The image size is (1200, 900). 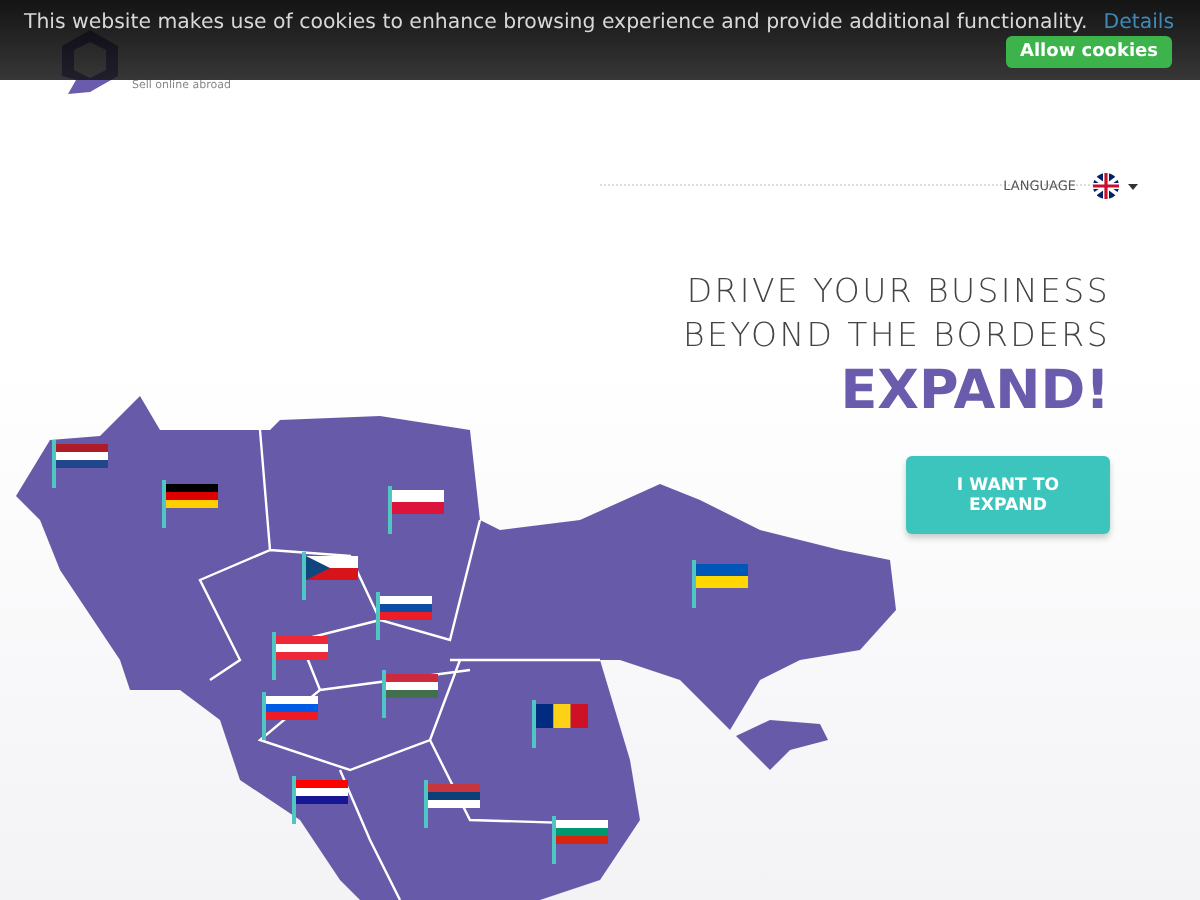 I want to click on cookie-message: This website makes use of cookies to enhance browsing experience and provide additional functionality., so click(x=556, y=23).